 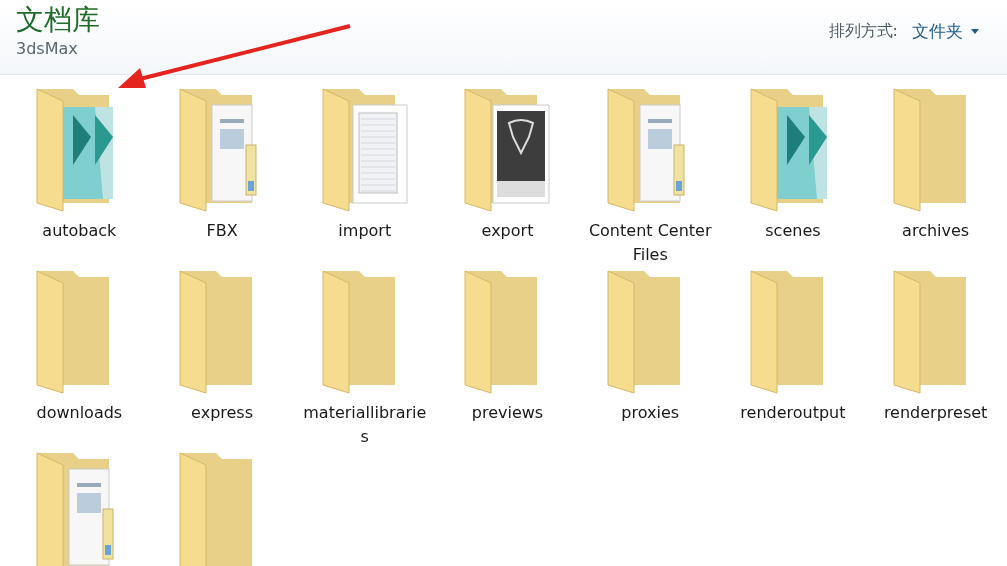 I want to click on folder-name: express, so click(x=222, y=413).